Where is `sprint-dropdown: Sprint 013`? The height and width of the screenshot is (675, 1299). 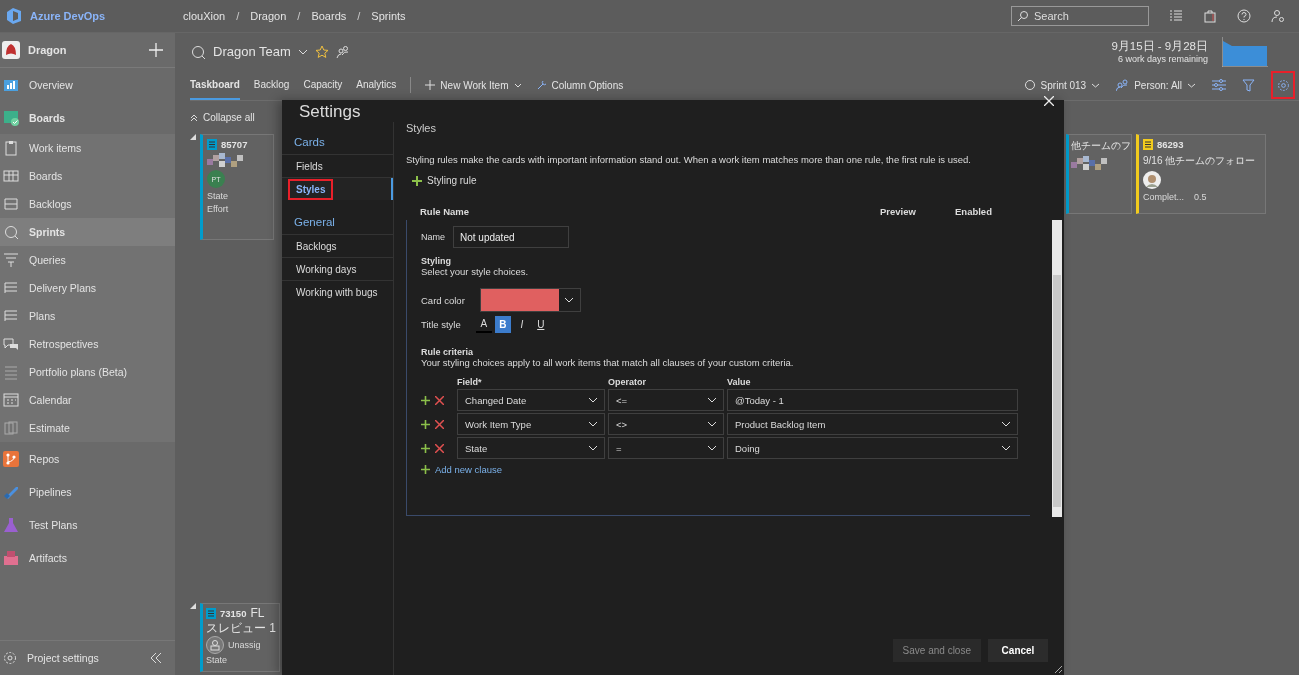 sprint-dropdown: Sprint 013 is located at coordinates (1062, 85).